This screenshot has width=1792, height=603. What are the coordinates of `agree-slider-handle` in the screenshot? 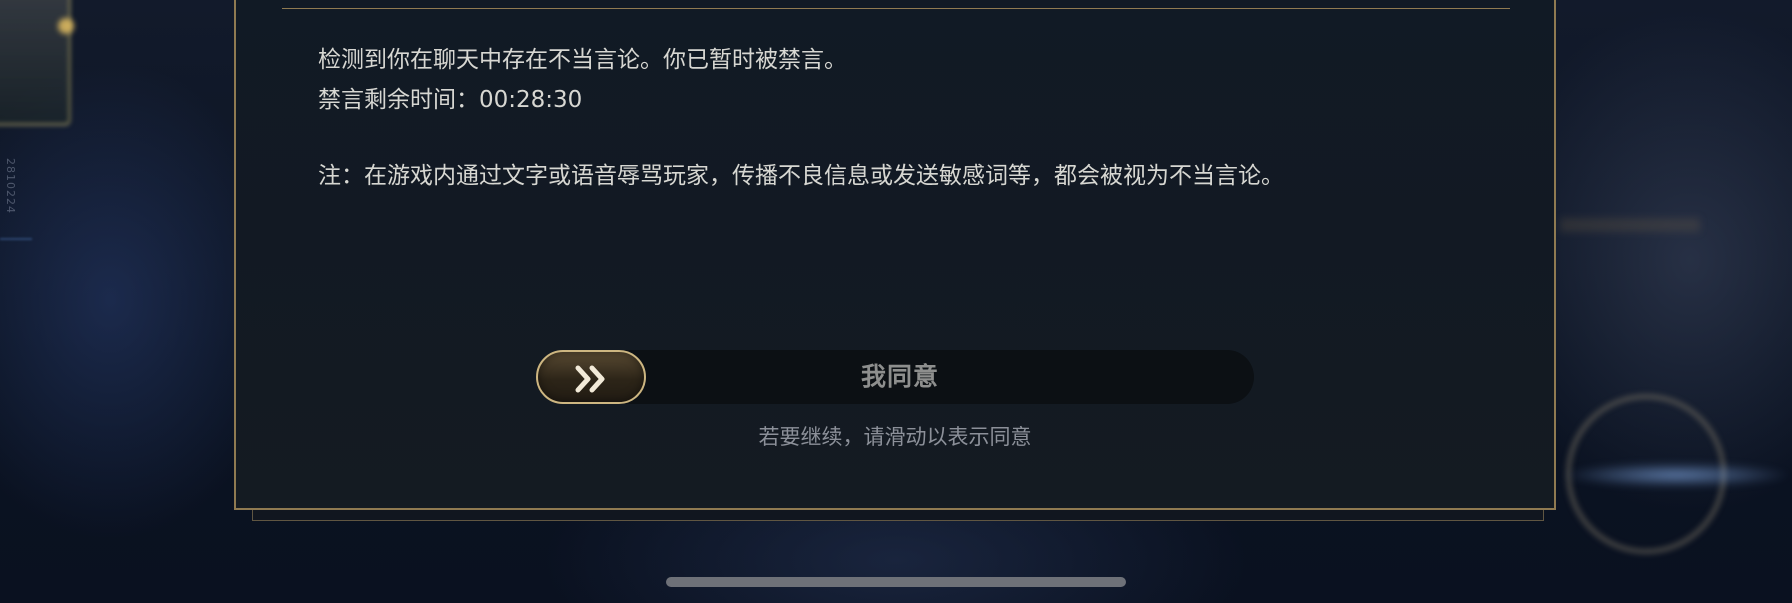 It's located at (591, 377).